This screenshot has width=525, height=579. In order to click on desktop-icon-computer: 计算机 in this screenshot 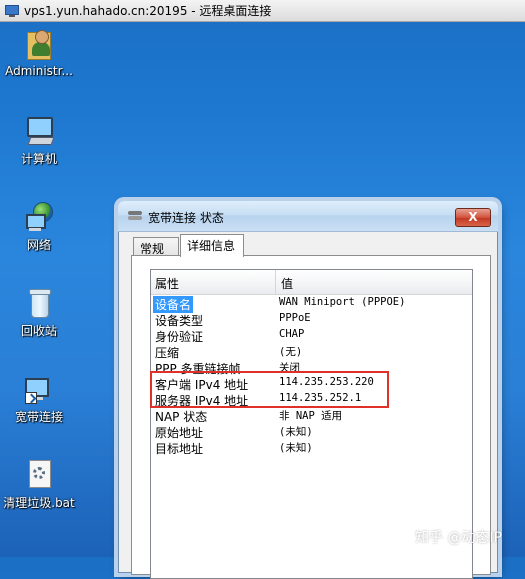, I will do `click(39, 140)`.